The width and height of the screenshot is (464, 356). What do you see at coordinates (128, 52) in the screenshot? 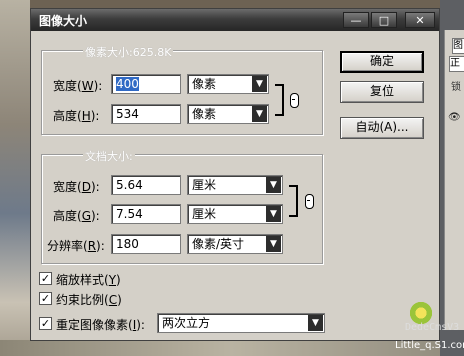
I see `pixel-dimensions-legend: 像素大小:625.8K` at bounding box center [128, 52].